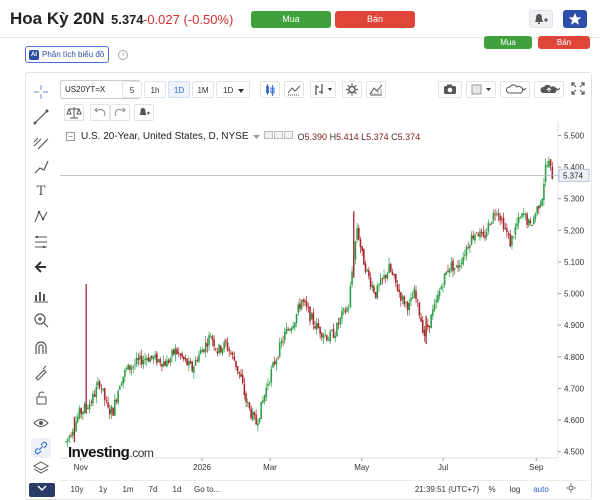  I want to click on time-tick-label: Nov, so click(81, 467).